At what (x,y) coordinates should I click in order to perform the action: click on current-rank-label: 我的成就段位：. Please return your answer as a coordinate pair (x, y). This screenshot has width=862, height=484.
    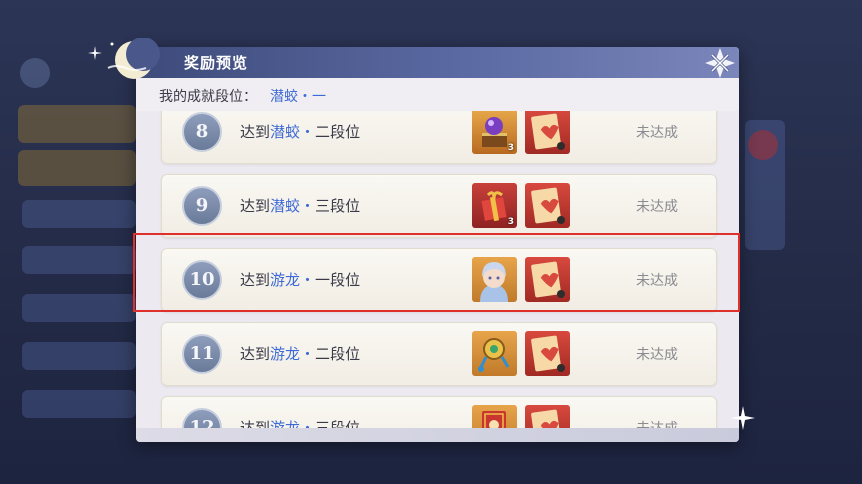
    Looking at the image, I should click on (208, 97).